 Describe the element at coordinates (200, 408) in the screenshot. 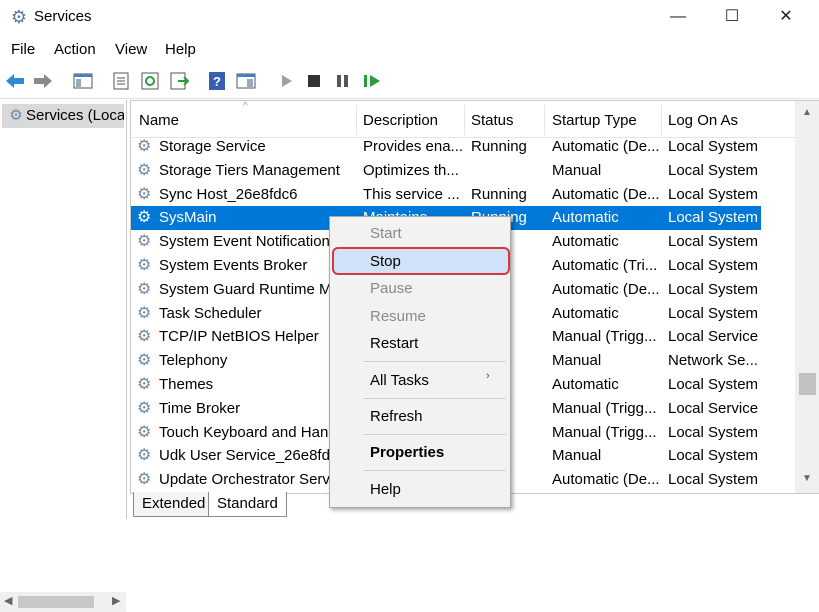

I see `service-name: Time Broker` at that location.